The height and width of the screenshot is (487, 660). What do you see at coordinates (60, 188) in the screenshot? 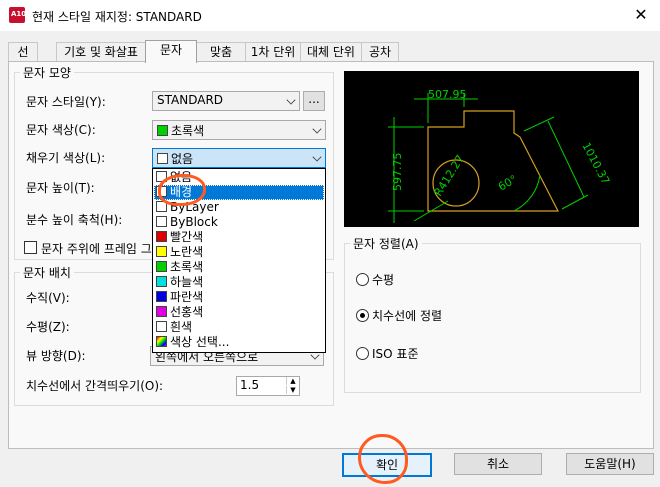
I see `text-height-label: 문자 높이(T):` at bounding box center [60, 188].